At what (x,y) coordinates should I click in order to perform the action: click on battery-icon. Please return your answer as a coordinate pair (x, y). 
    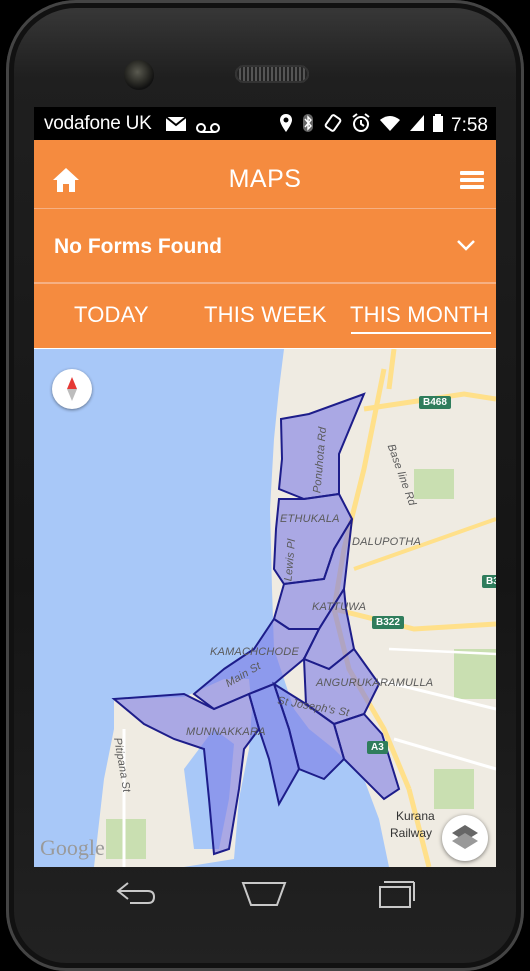
    Looking at the image, I should click on (438, 126).